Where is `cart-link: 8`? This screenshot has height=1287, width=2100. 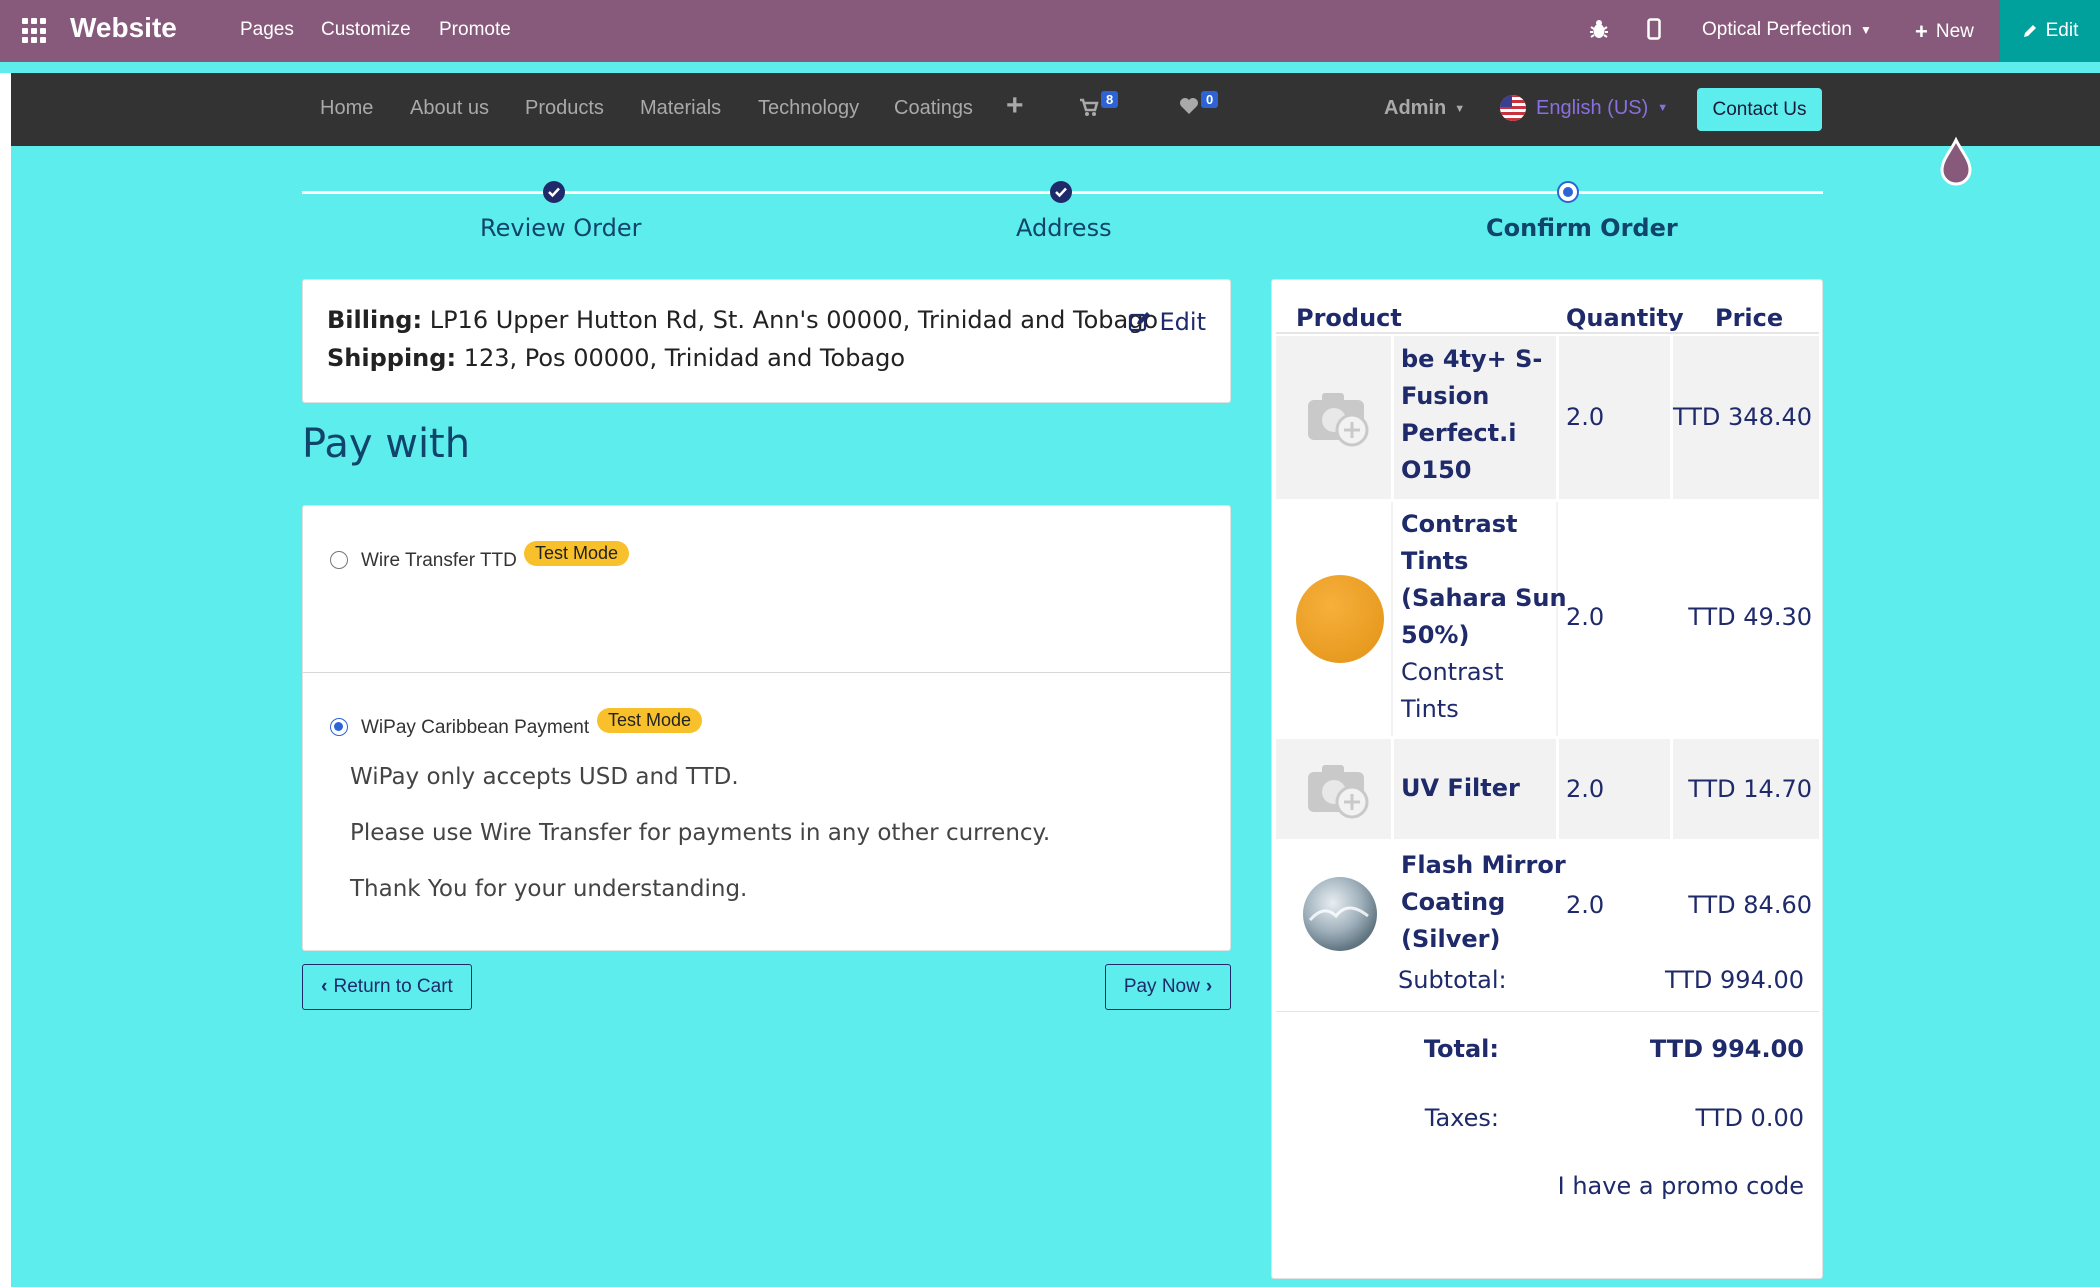
cart-link: 8 is located at coordinates (1099, 106).